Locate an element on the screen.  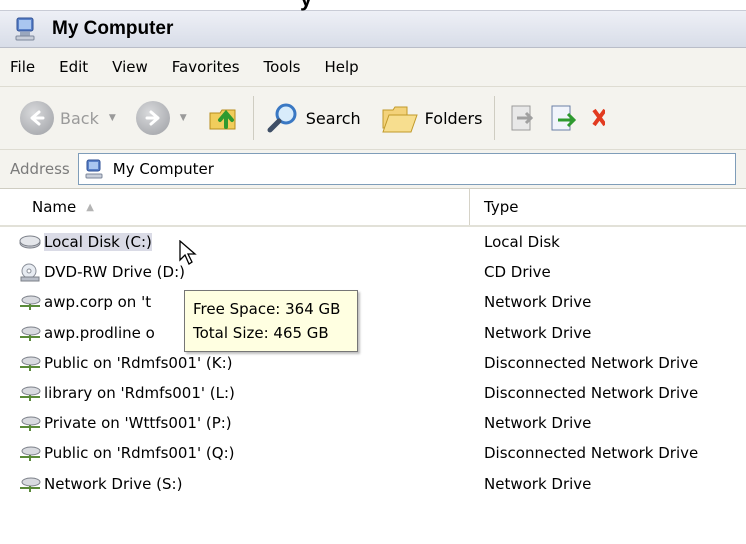
search-label: Search is located at coordinates (333, 118).